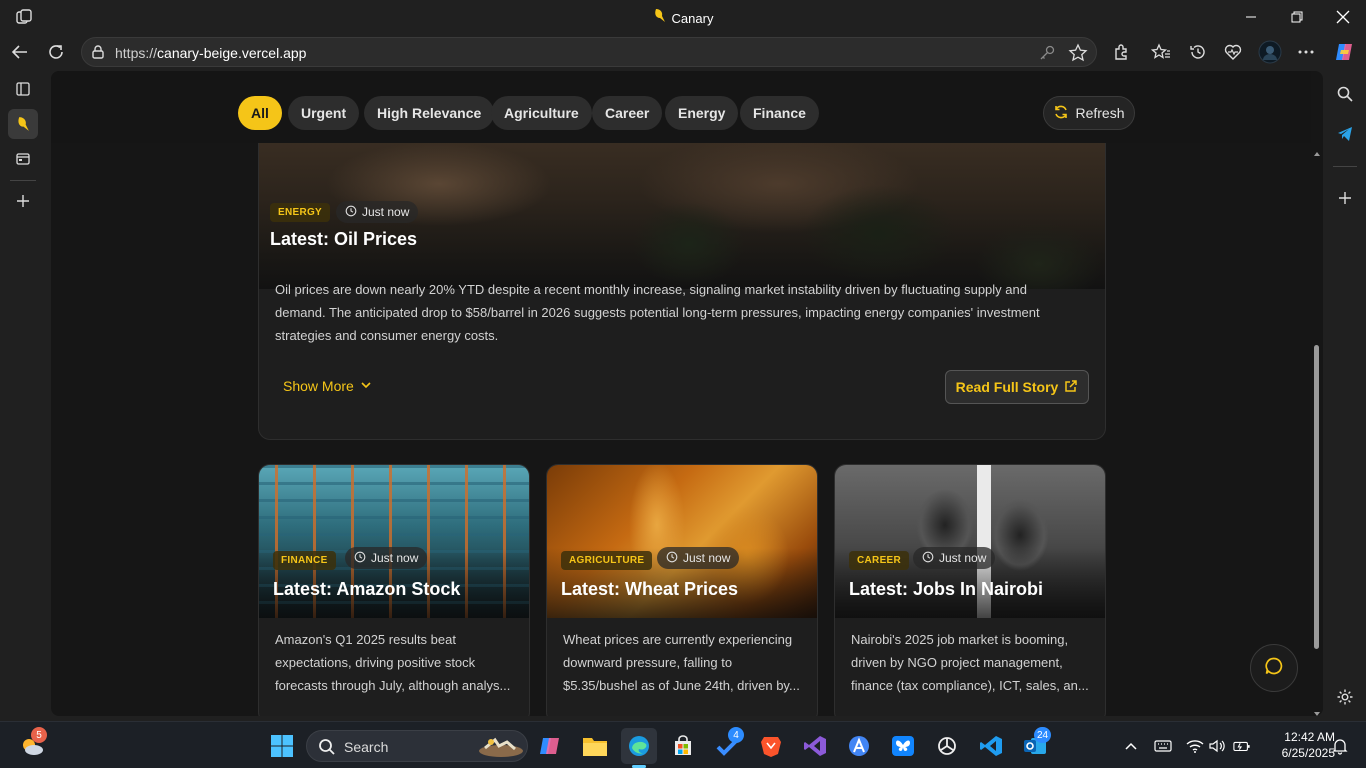 This screenshot has width=1366, height=768. What do you see at coordinates (1195, 746) in the screenshot?
I see `wifi-icon` at bounding box center [1195, 746].